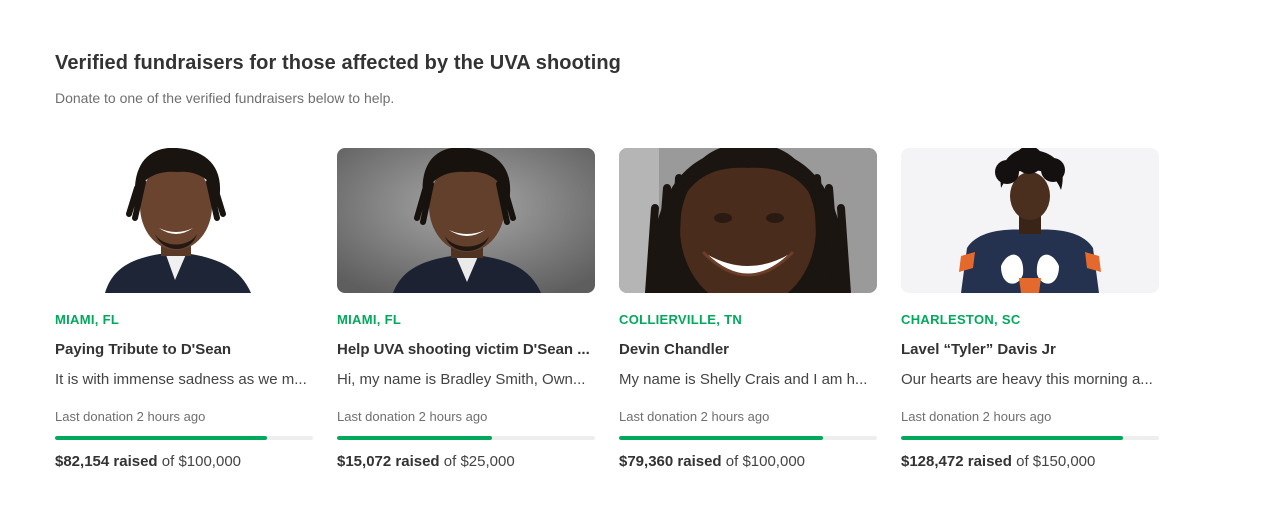  What do you see at coordinates (106, 461) in the screenshot?
I see `raised-amount: $82,154 raised` at bounding box center [106, 461].